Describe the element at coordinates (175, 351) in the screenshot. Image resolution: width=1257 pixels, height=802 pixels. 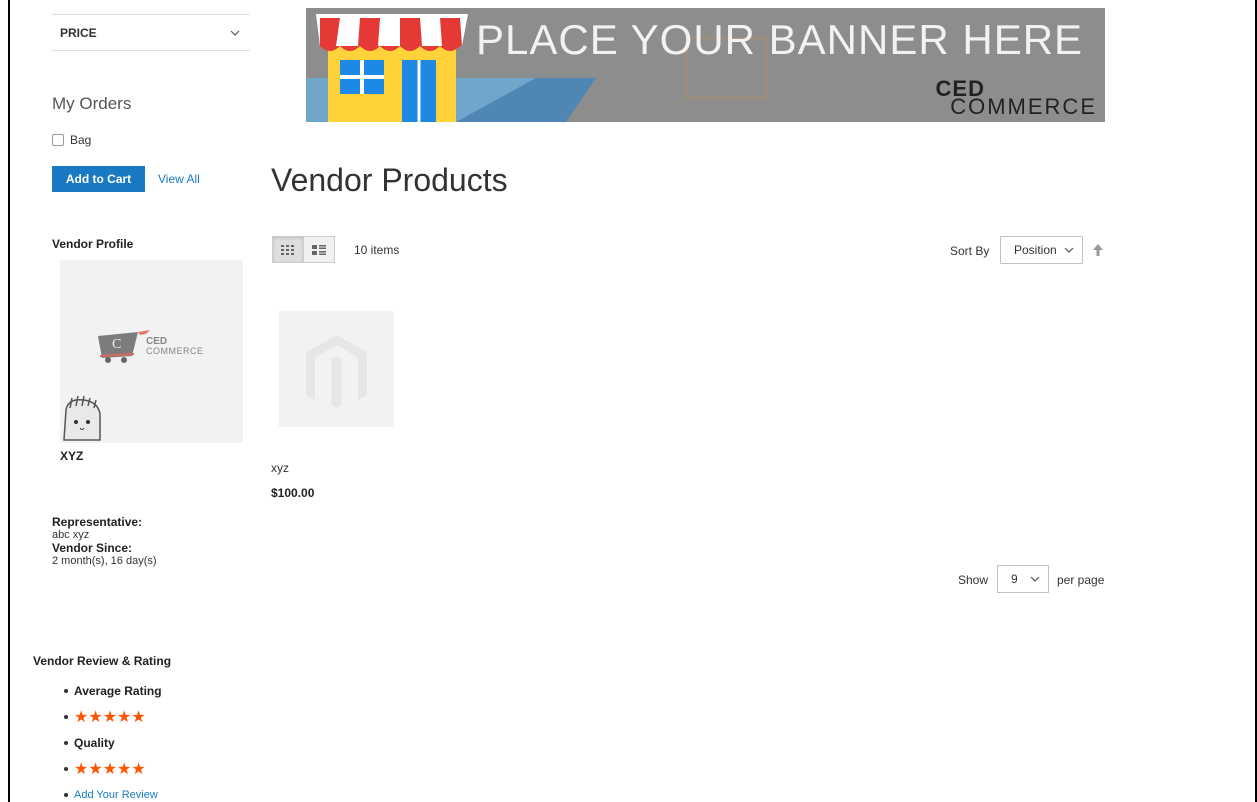
I see `svg-text: COMMERCE` at that location.